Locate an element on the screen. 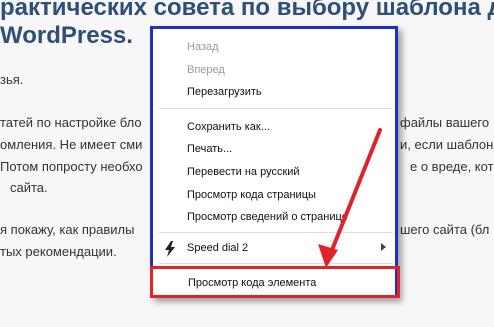  article-text: файлы вашего is located at coordinates (445, 122).